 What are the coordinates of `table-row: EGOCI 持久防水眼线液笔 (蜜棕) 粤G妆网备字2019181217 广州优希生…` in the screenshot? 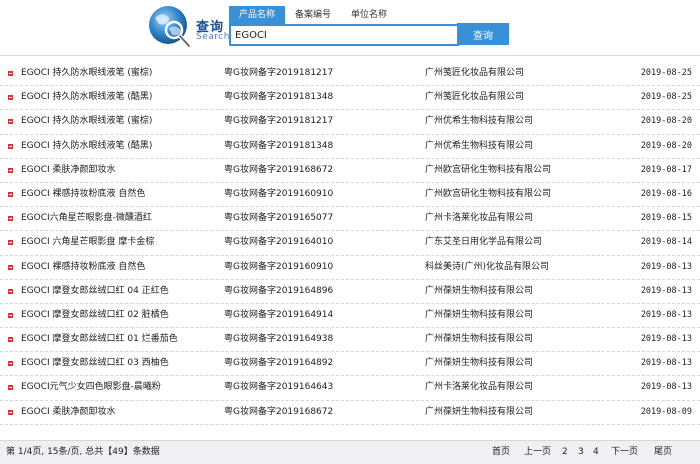 It's located at (350, 122).